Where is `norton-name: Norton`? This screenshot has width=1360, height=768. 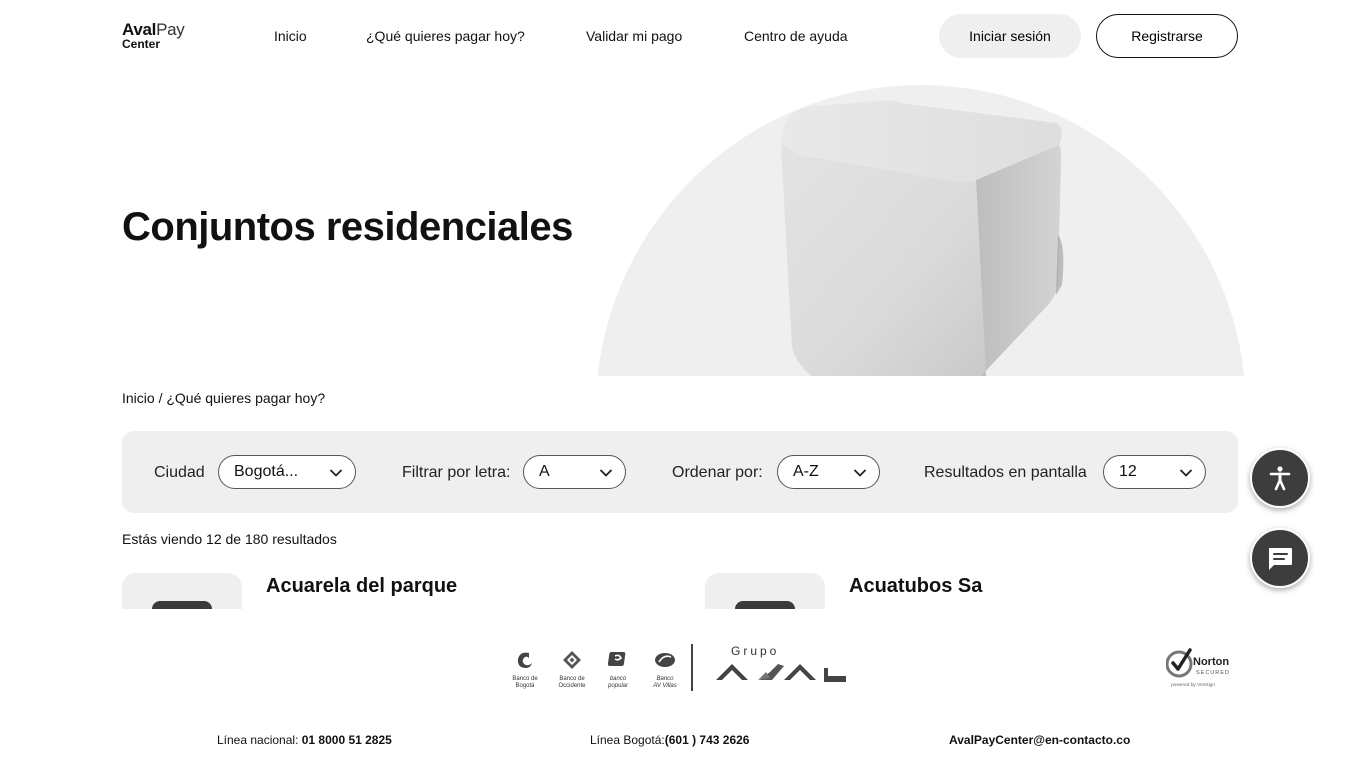
norton-name: Norton is located at coordinates (1211, 662).